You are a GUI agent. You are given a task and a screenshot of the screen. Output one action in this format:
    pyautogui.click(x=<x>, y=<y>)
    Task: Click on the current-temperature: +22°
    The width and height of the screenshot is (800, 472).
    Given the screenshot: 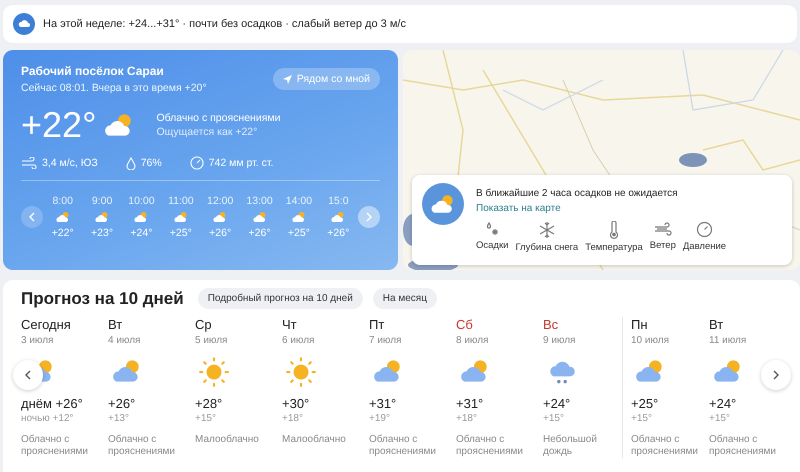 What is the action you would take?
    pyautogui.click(x=58, y=125)
    